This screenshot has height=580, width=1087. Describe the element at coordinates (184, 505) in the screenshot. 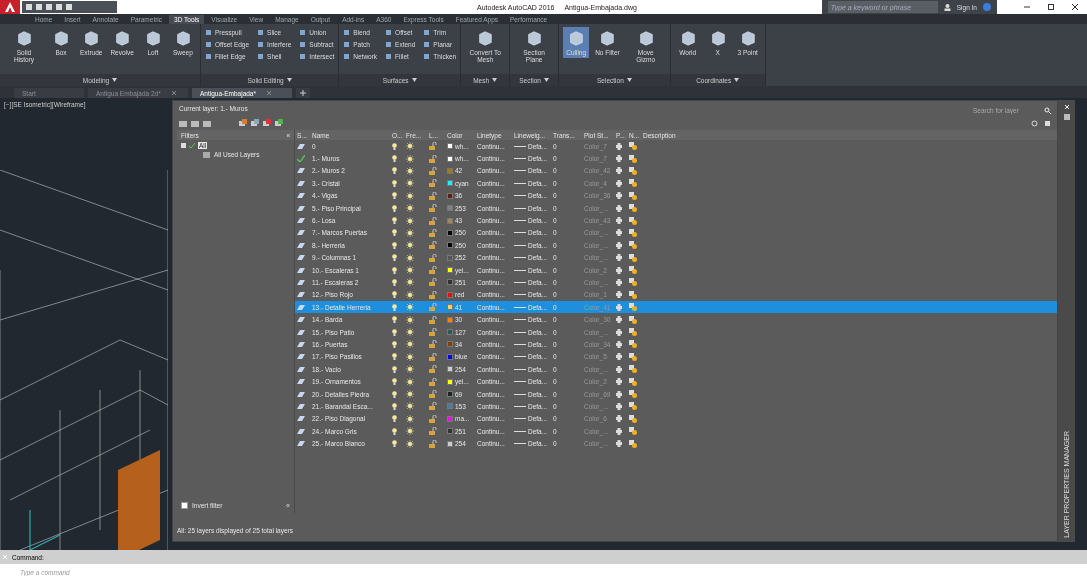

I see `invert-filter-checkbox` at that location.